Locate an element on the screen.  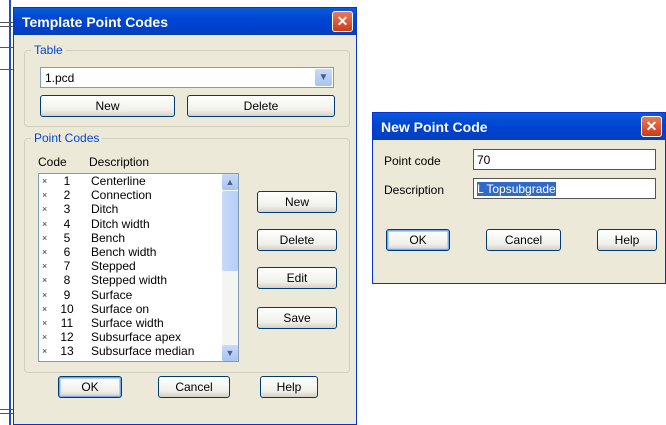
list-item: × 2 Connection is located at coordinates (130, 195).